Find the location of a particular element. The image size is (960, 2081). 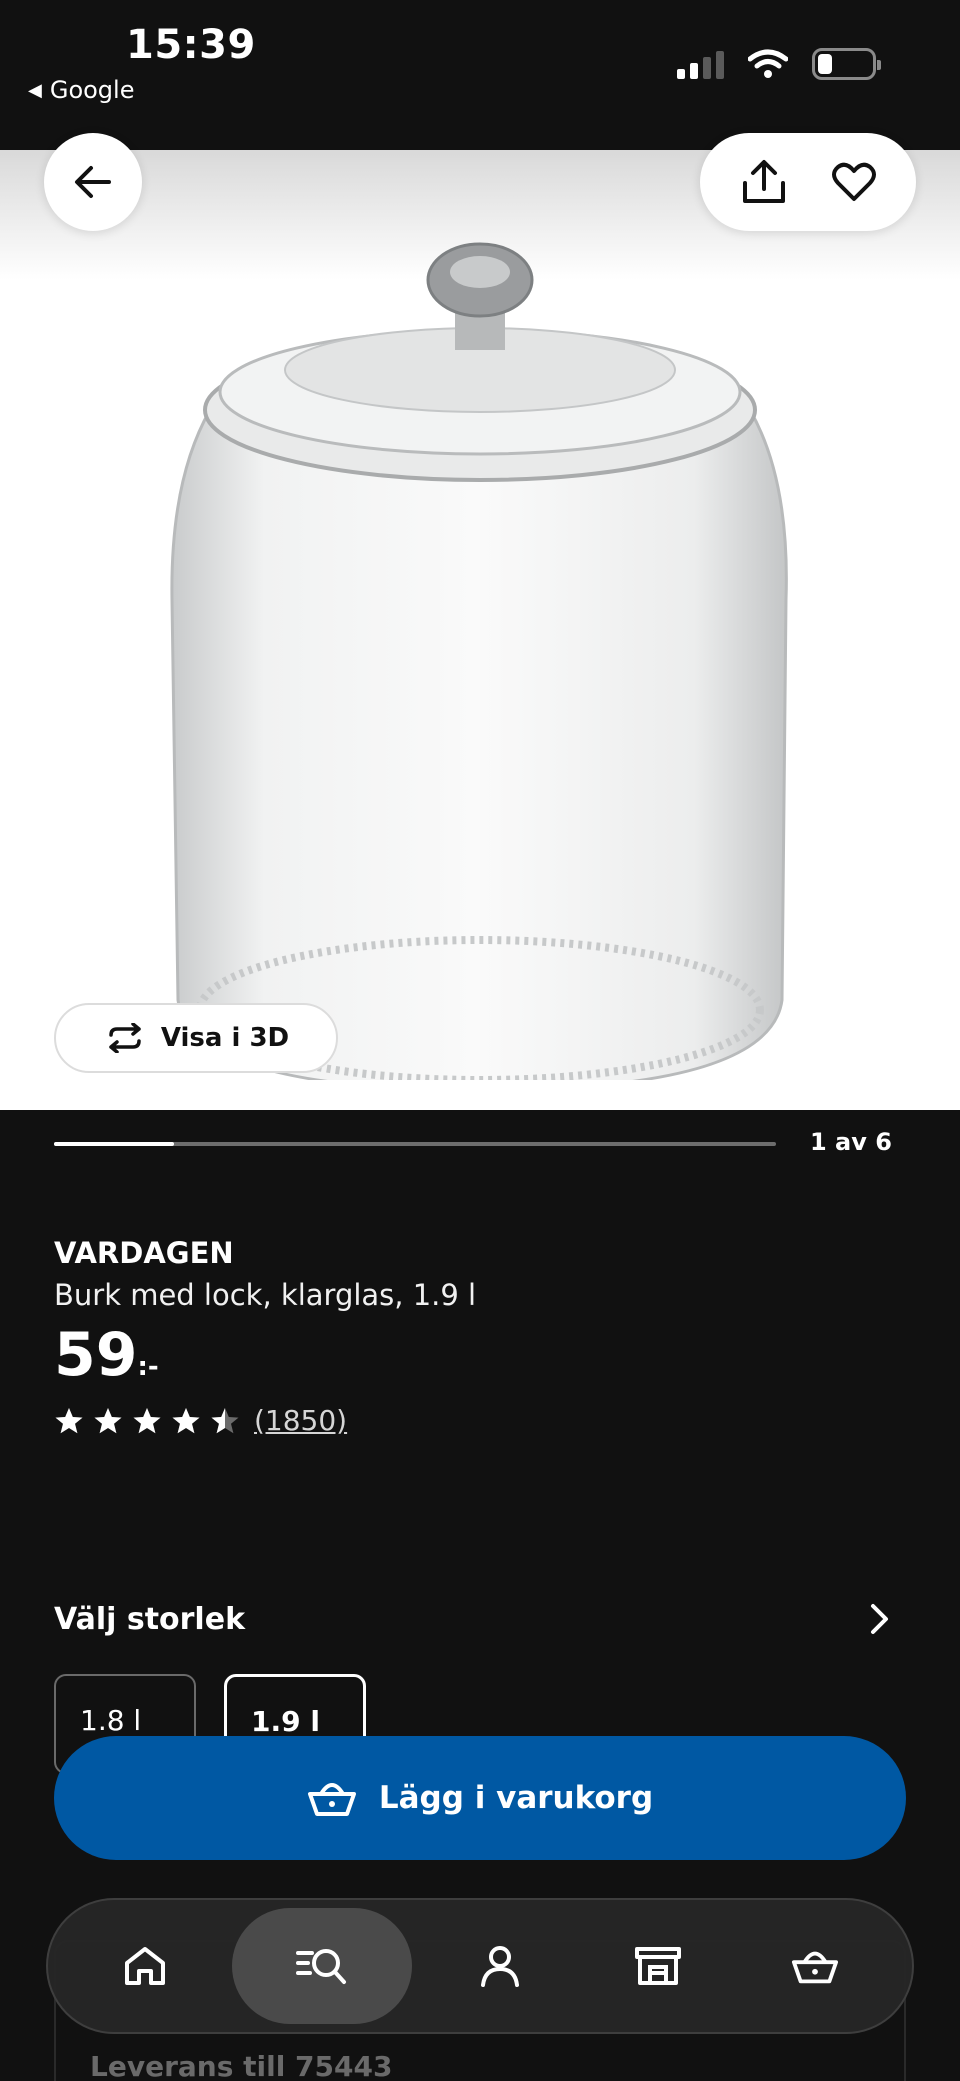

share-icon is located at coordinates (764, 182).